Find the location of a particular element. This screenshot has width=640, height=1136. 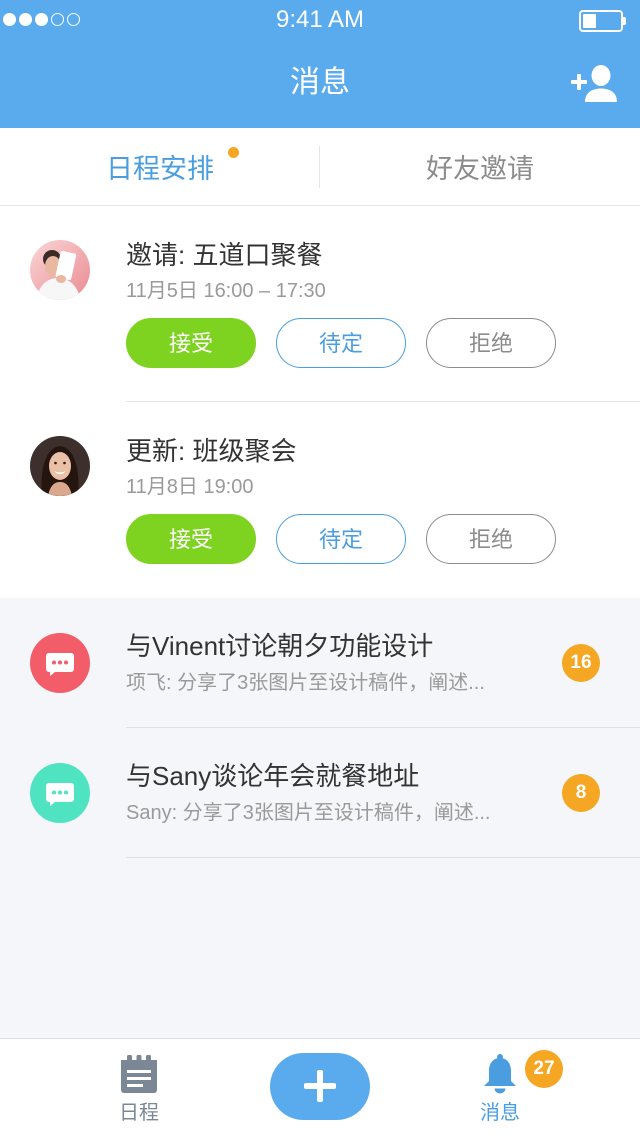

compose-button is located at coordinates (320, 1086).